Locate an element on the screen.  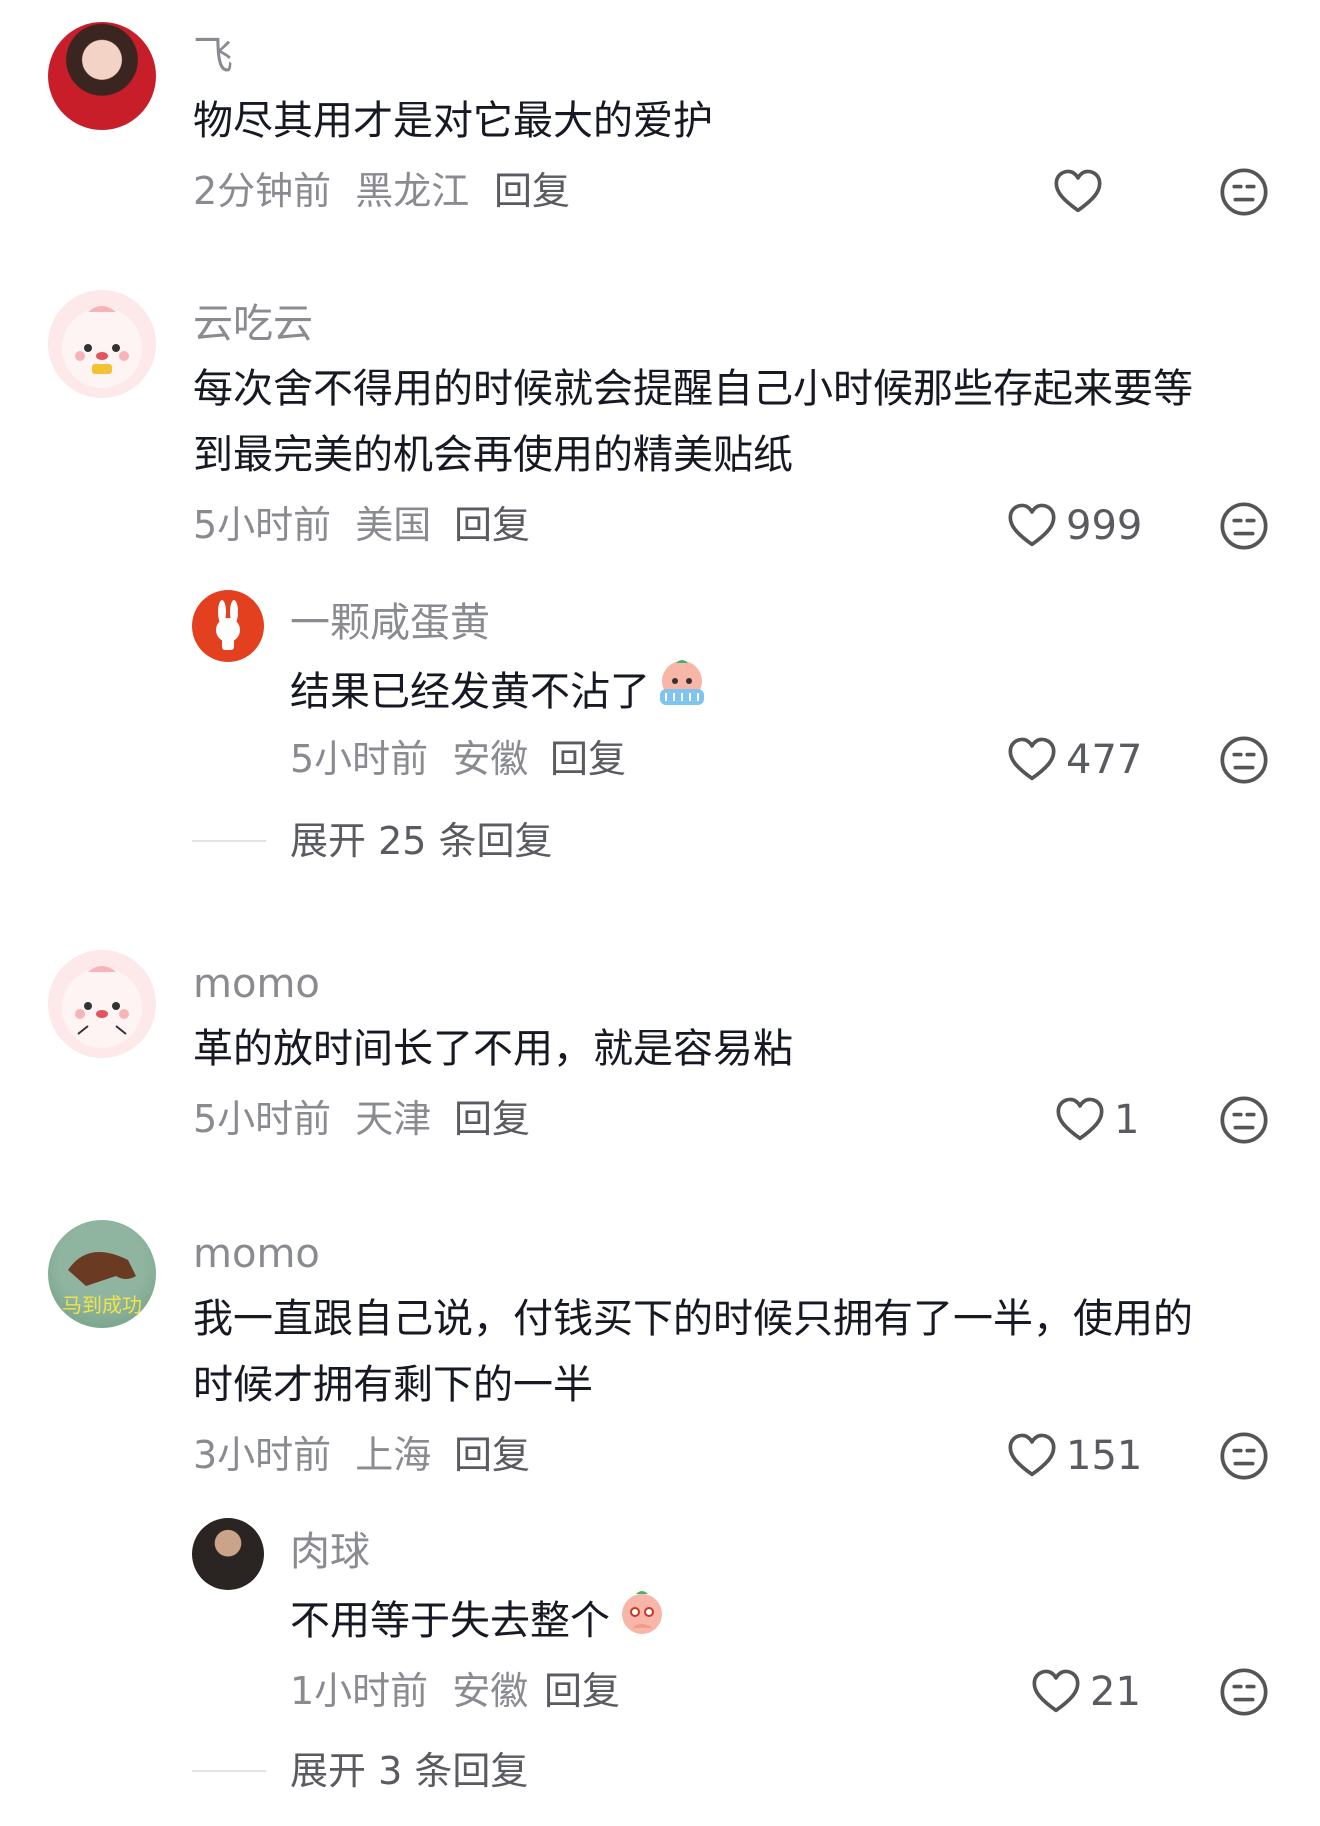
expand-replies-label: 展开 25 条回复 is located at coordinates (421, 841).